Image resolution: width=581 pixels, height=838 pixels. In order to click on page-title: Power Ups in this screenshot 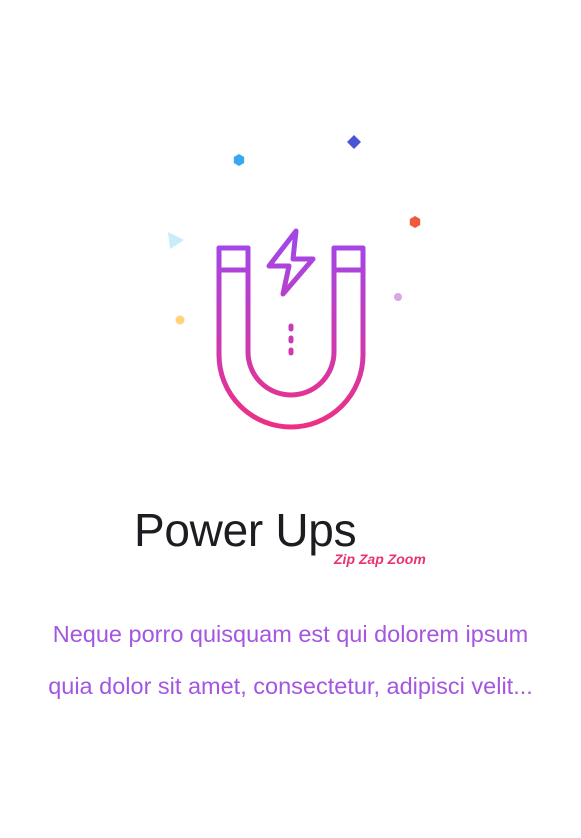, I will do `click(245, 530)`.